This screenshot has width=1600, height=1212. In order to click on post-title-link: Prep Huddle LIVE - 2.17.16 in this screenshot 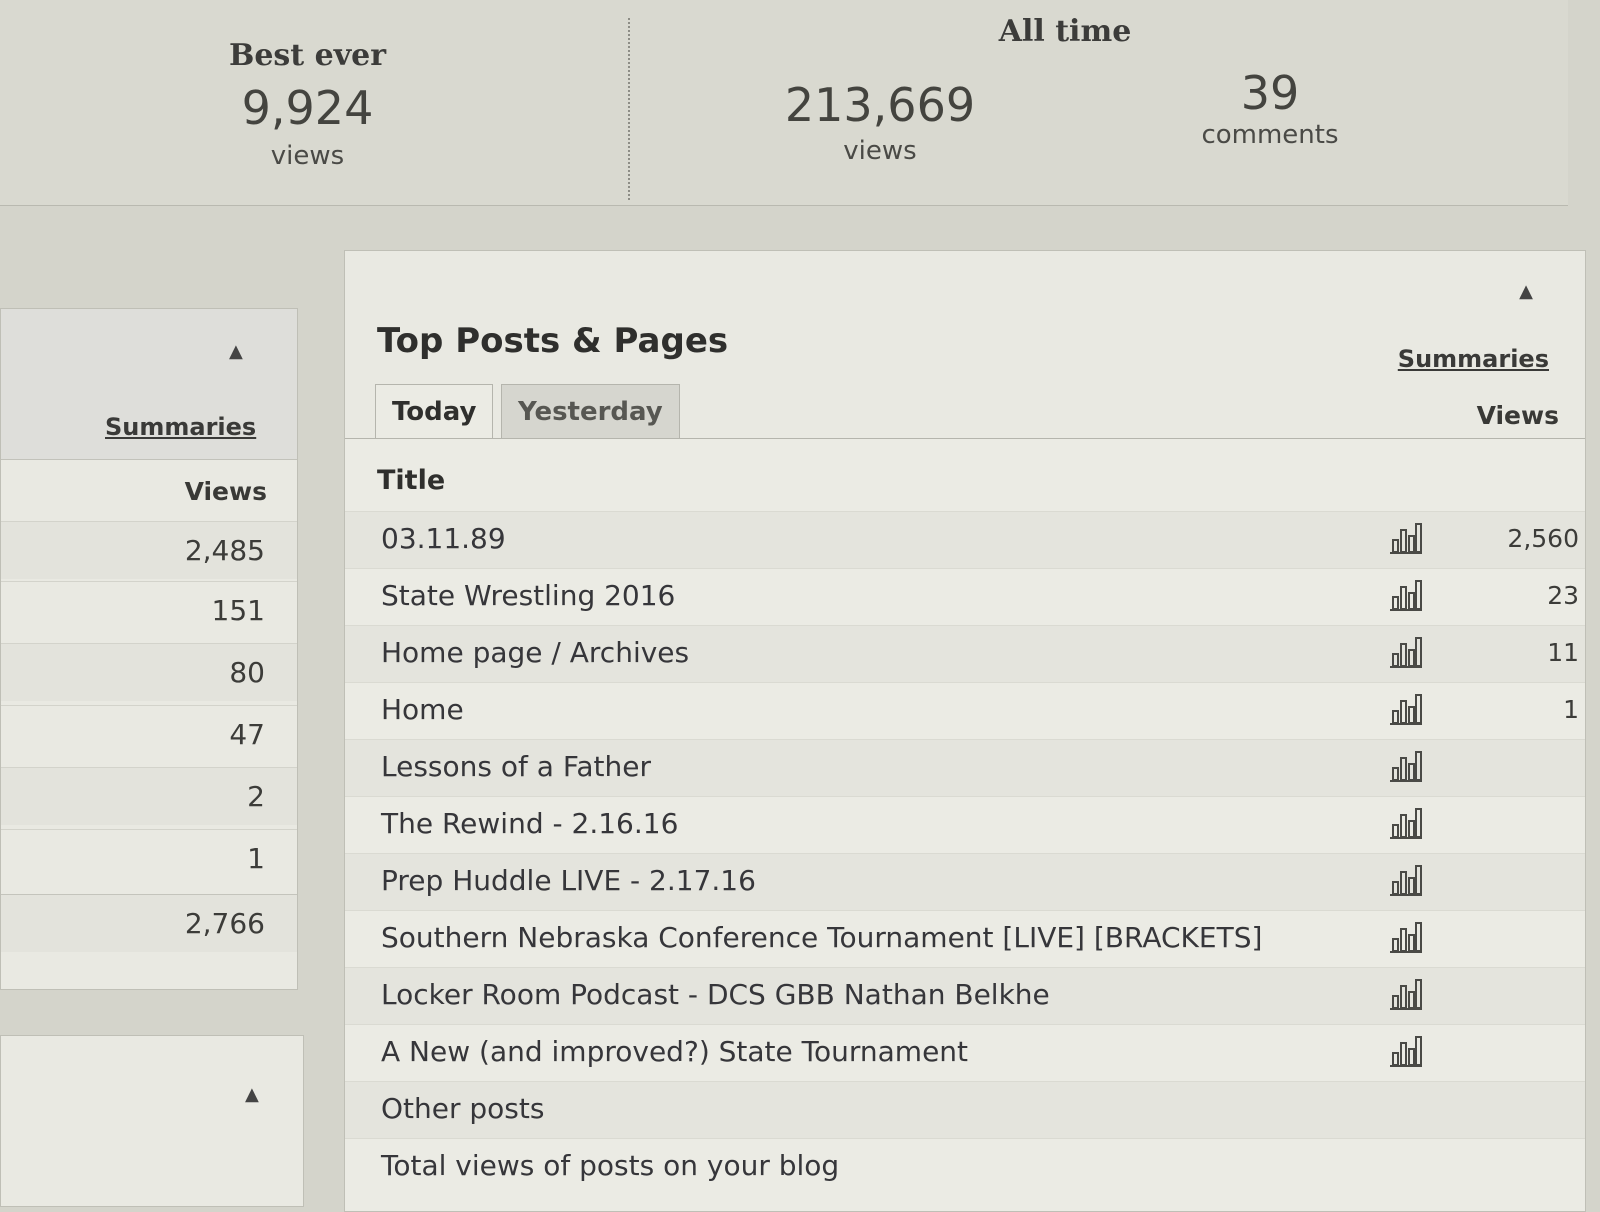, I will do `click(568, 880)`.